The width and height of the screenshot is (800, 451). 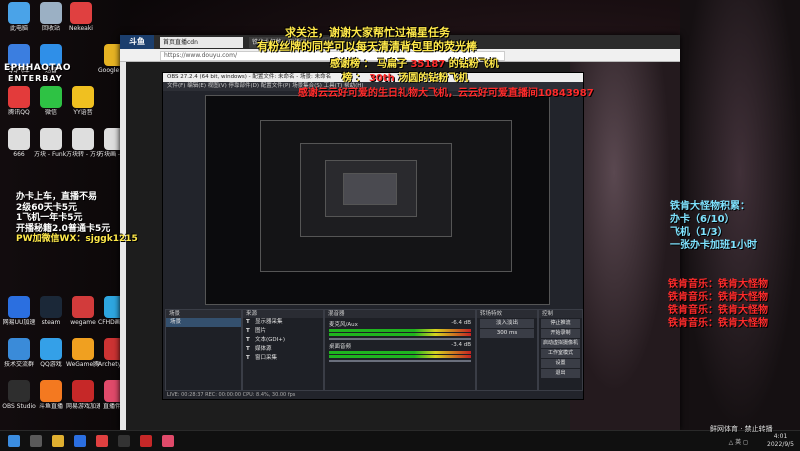 What do you see at coordinates (381, 78) in the screenshot?
I see `rank-text: 30th` at bounding box center [381, 78].